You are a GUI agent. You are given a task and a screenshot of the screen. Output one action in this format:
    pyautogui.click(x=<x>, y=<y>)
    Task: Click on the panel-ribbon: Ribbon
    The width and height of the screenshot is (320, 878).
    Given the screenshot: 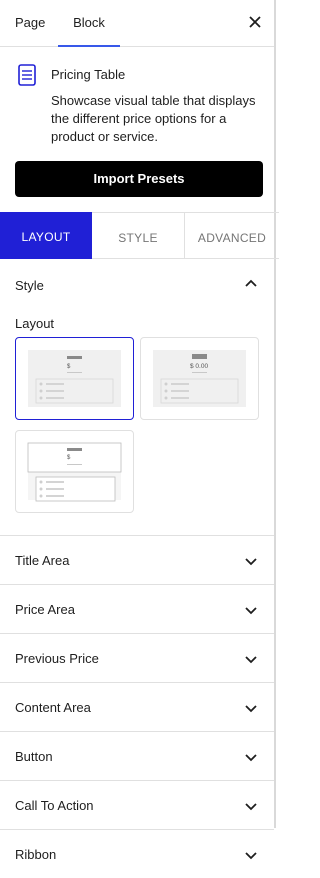 What is the action you would take?
    pyautogui.click(x=137, y=854)
    